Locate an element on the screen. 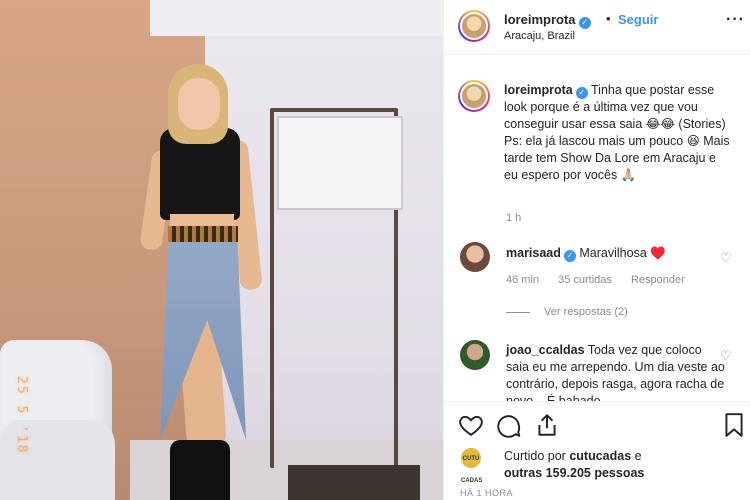 This screenshot has height=500, width=750. liked-by-user: cutucadas is located at coordinates (600, 456).